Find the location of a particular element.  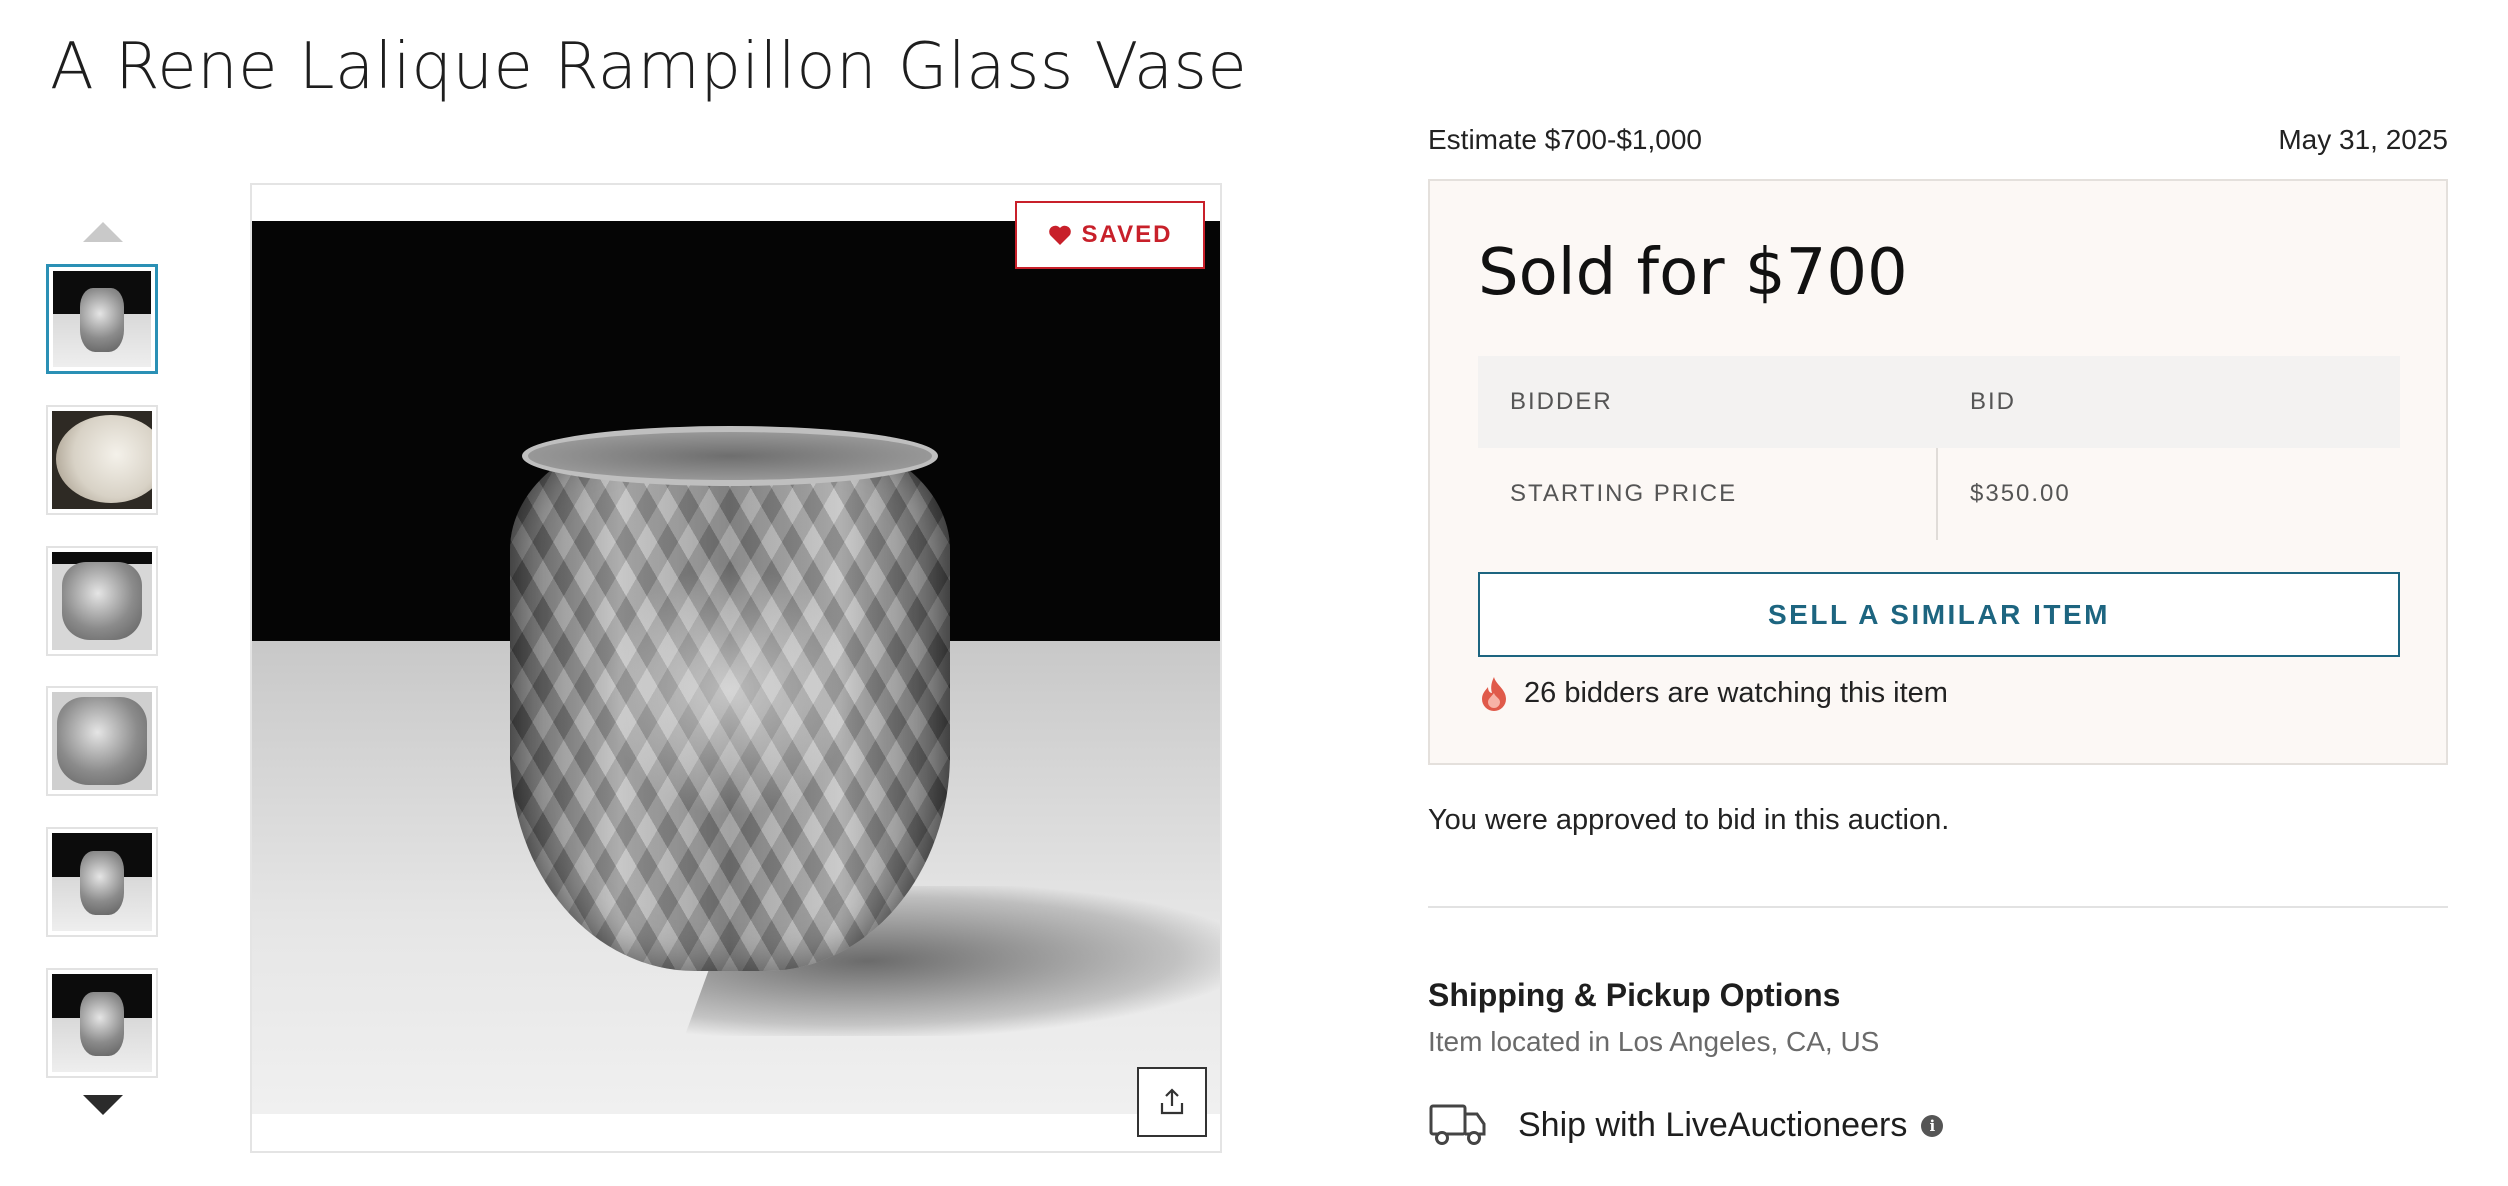

sold-price: Sold for $700 is located at coordinates (1693, 273).